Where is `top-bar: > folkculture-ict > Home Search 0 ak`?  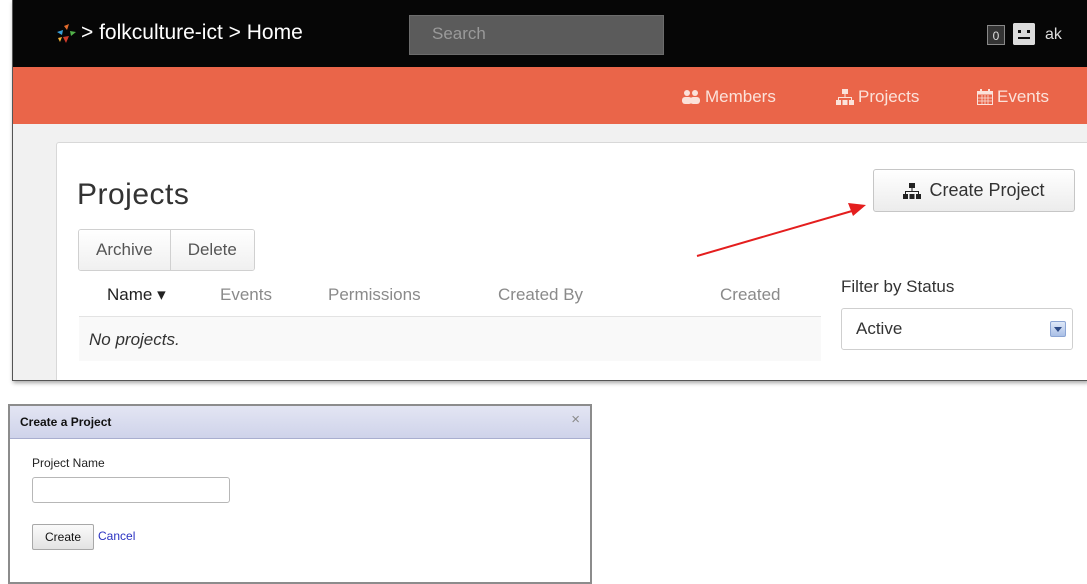 top-bar: > folkculture-ict > Home Search 0 ak is located at coordinates (550, 33).